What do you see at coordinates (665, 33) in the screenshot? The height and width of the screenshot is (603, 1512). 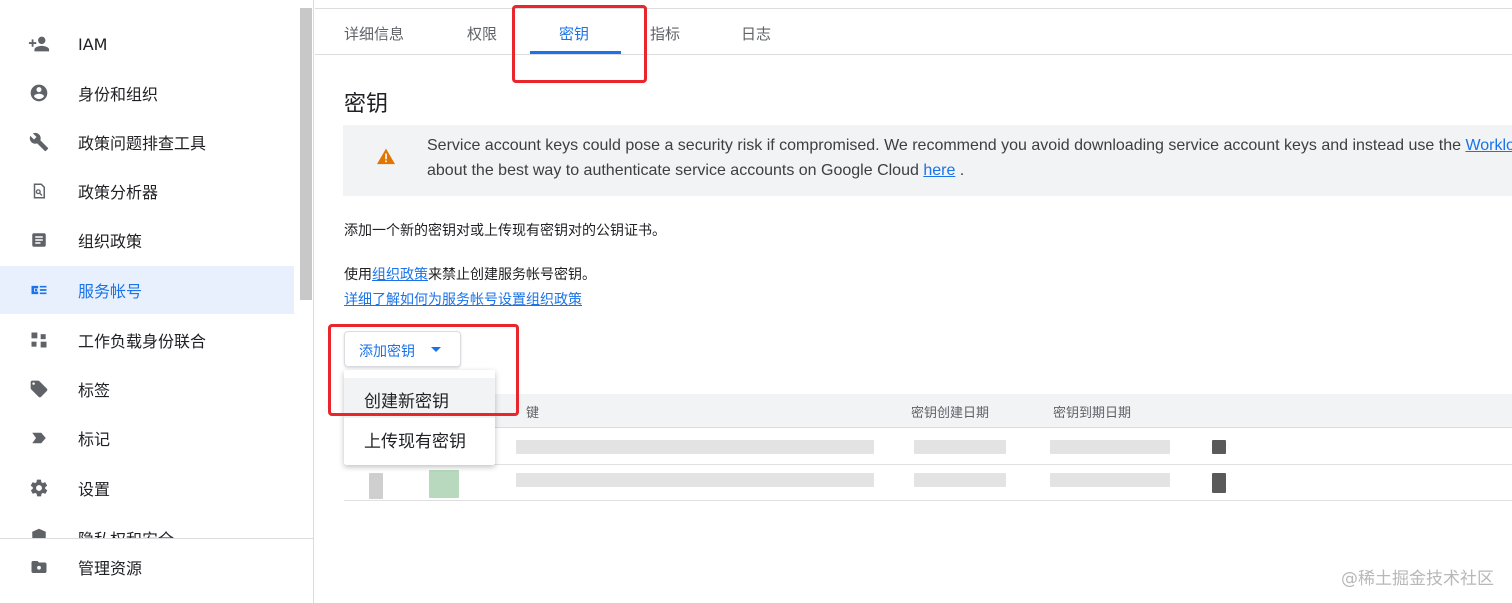 I see `tab-metrics: 指标` at bounding box center [665, 33].